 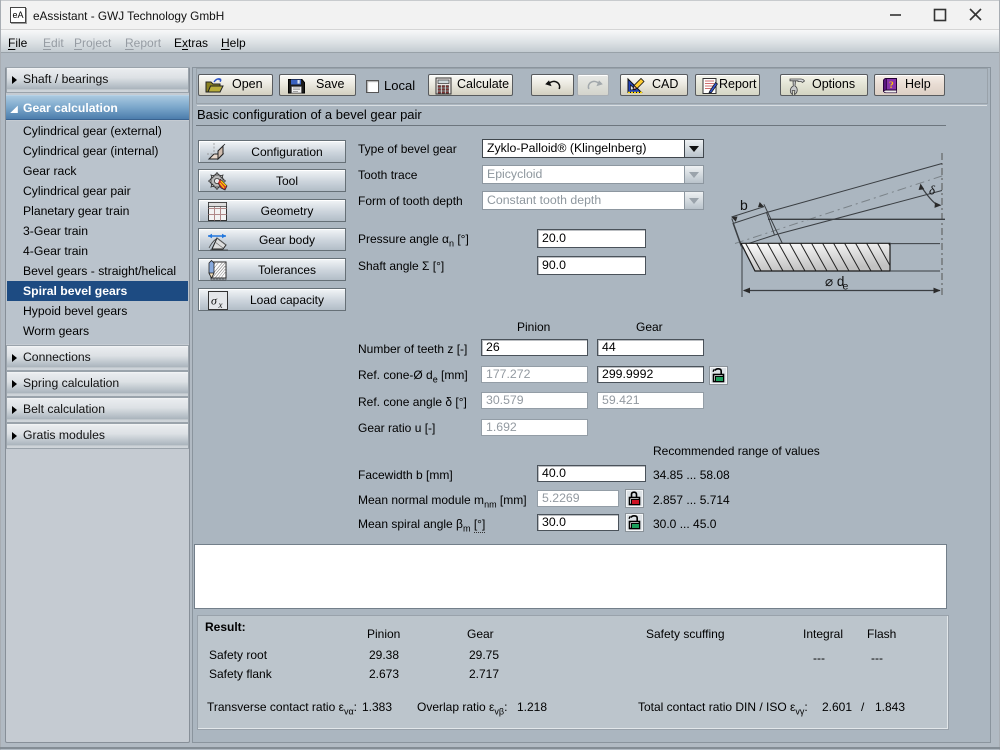 What do you see at coordinates (744, 205) in the screenshot?
I see `svg-text: b` at bounding box center [744, 205].